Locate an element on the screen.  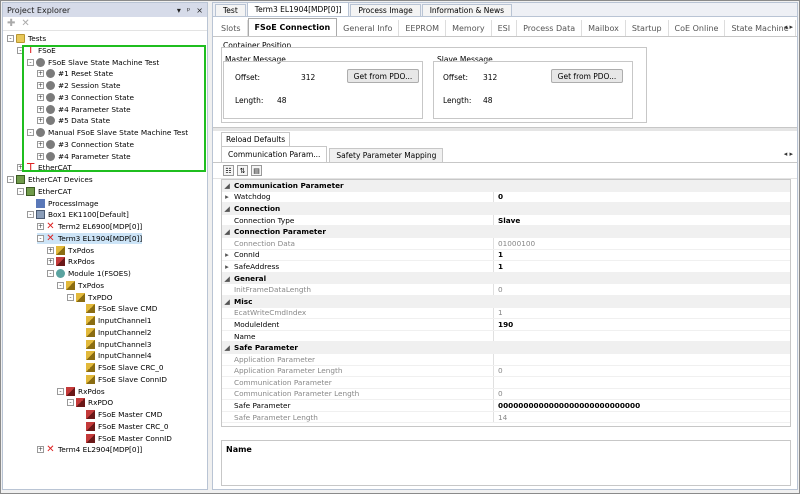
property-row: EcatWriteCmdIndex 1 is located at coordinates (506, 313).